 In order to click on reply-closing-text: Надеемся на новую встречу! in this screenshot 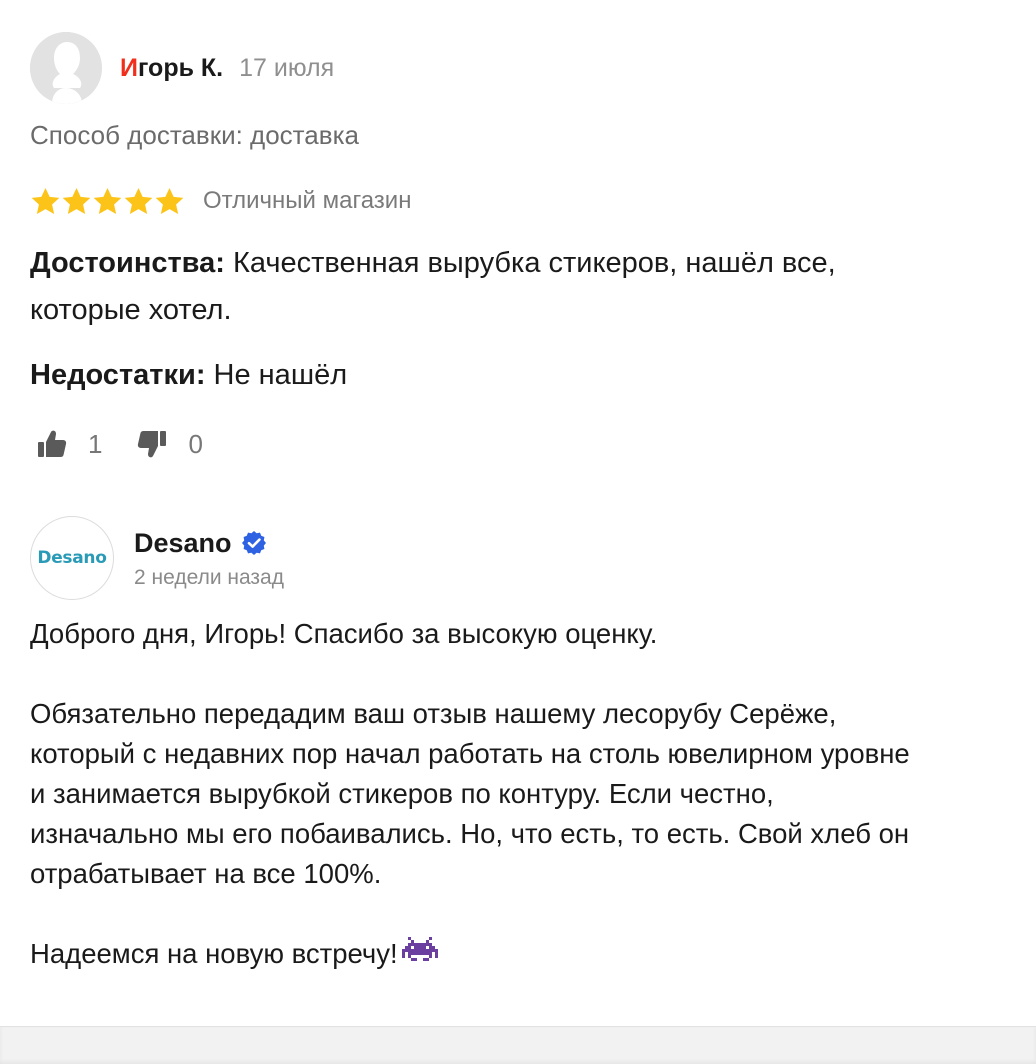, I will do `click(214, 953)`.